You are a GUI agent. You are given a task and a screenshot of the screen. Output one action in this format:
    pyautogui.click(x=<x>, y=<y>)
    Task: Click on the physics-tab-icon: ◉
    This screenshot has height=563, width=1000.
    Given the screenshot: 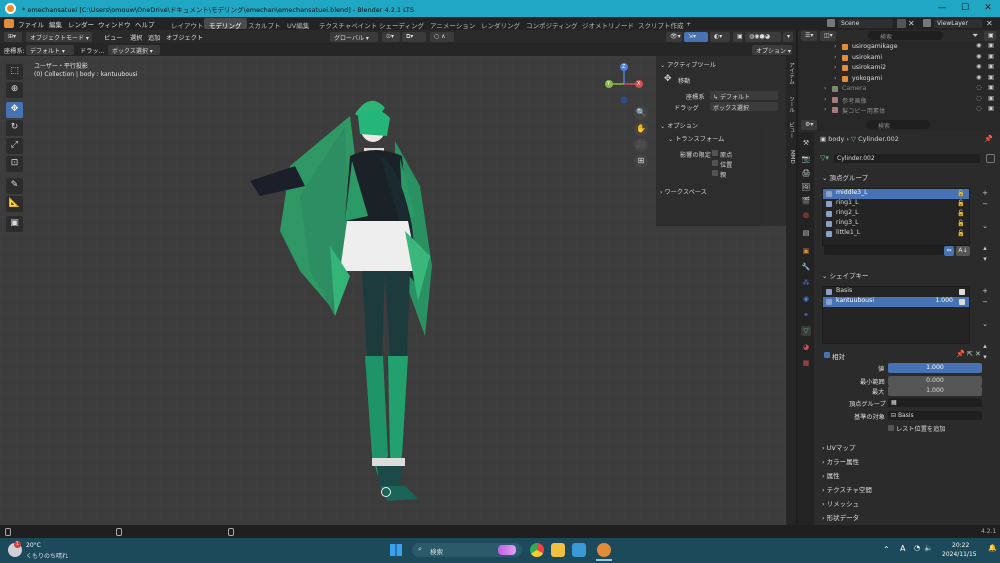 What is the action you would take?
    pyautogui.click(x=806, y=299)
    